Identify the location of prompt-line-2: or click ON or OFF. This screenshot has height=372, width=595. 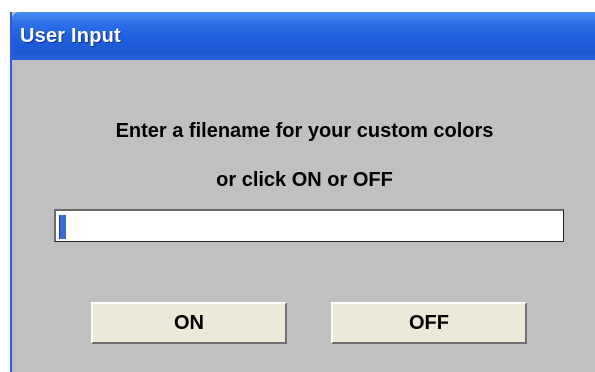
(304, 180).